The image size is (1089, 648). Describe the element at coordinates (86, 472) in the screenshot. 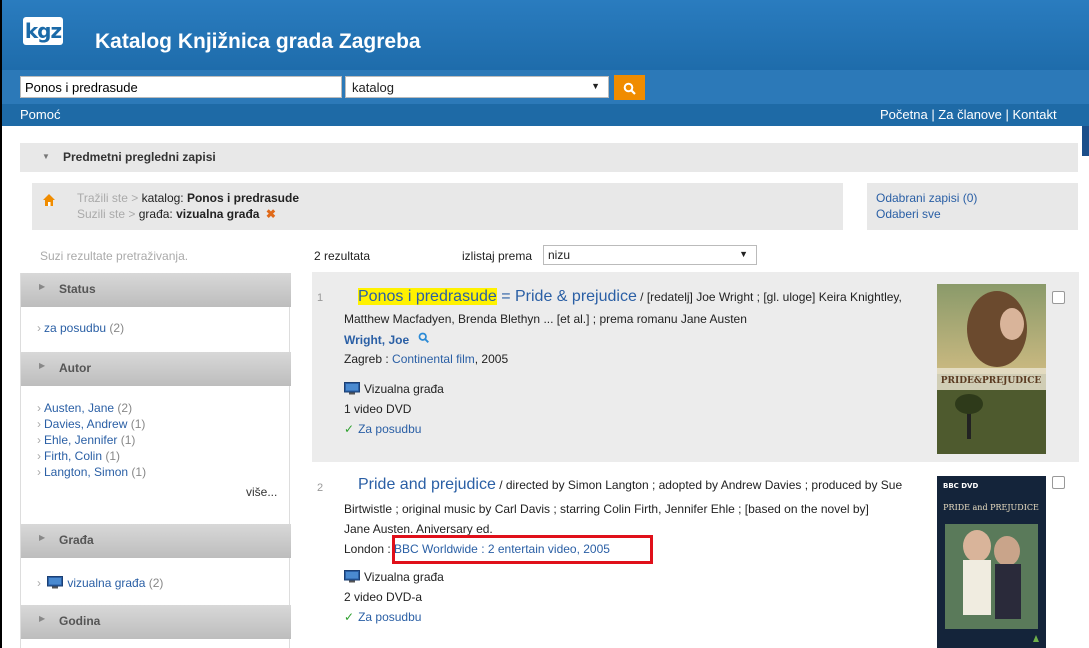

I see `facet-item-label: Langton, Simon` at that location.